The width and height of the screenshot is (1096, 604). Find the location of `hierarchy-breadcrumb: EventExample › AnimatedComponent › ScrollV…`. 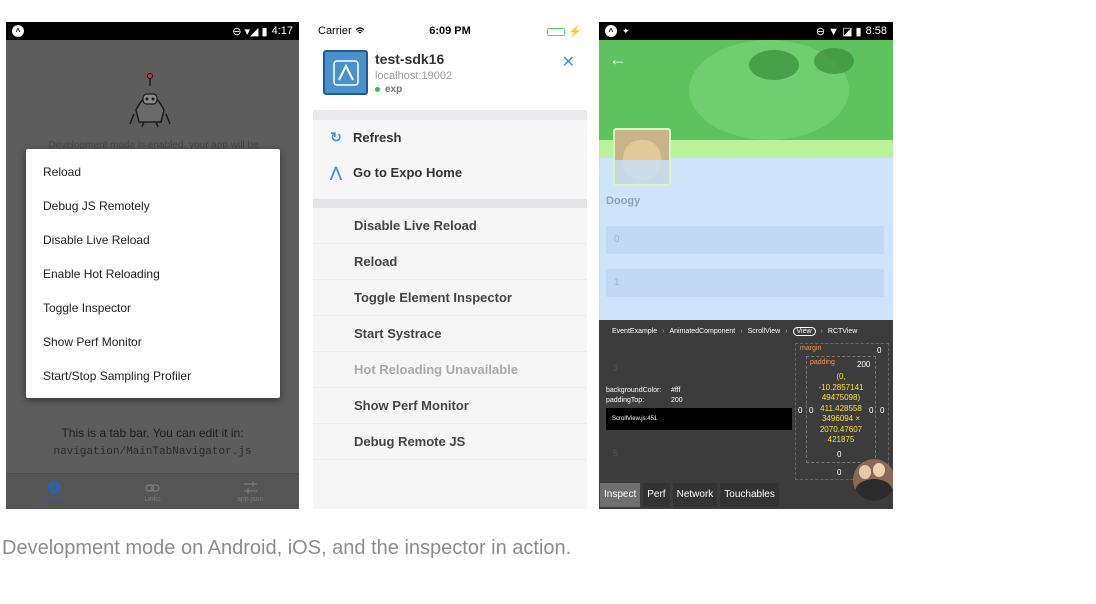

hierarchy-breadcrumb: EventExample › AnimatedComponent › ScrollV… is located at coordinates (734, 331).